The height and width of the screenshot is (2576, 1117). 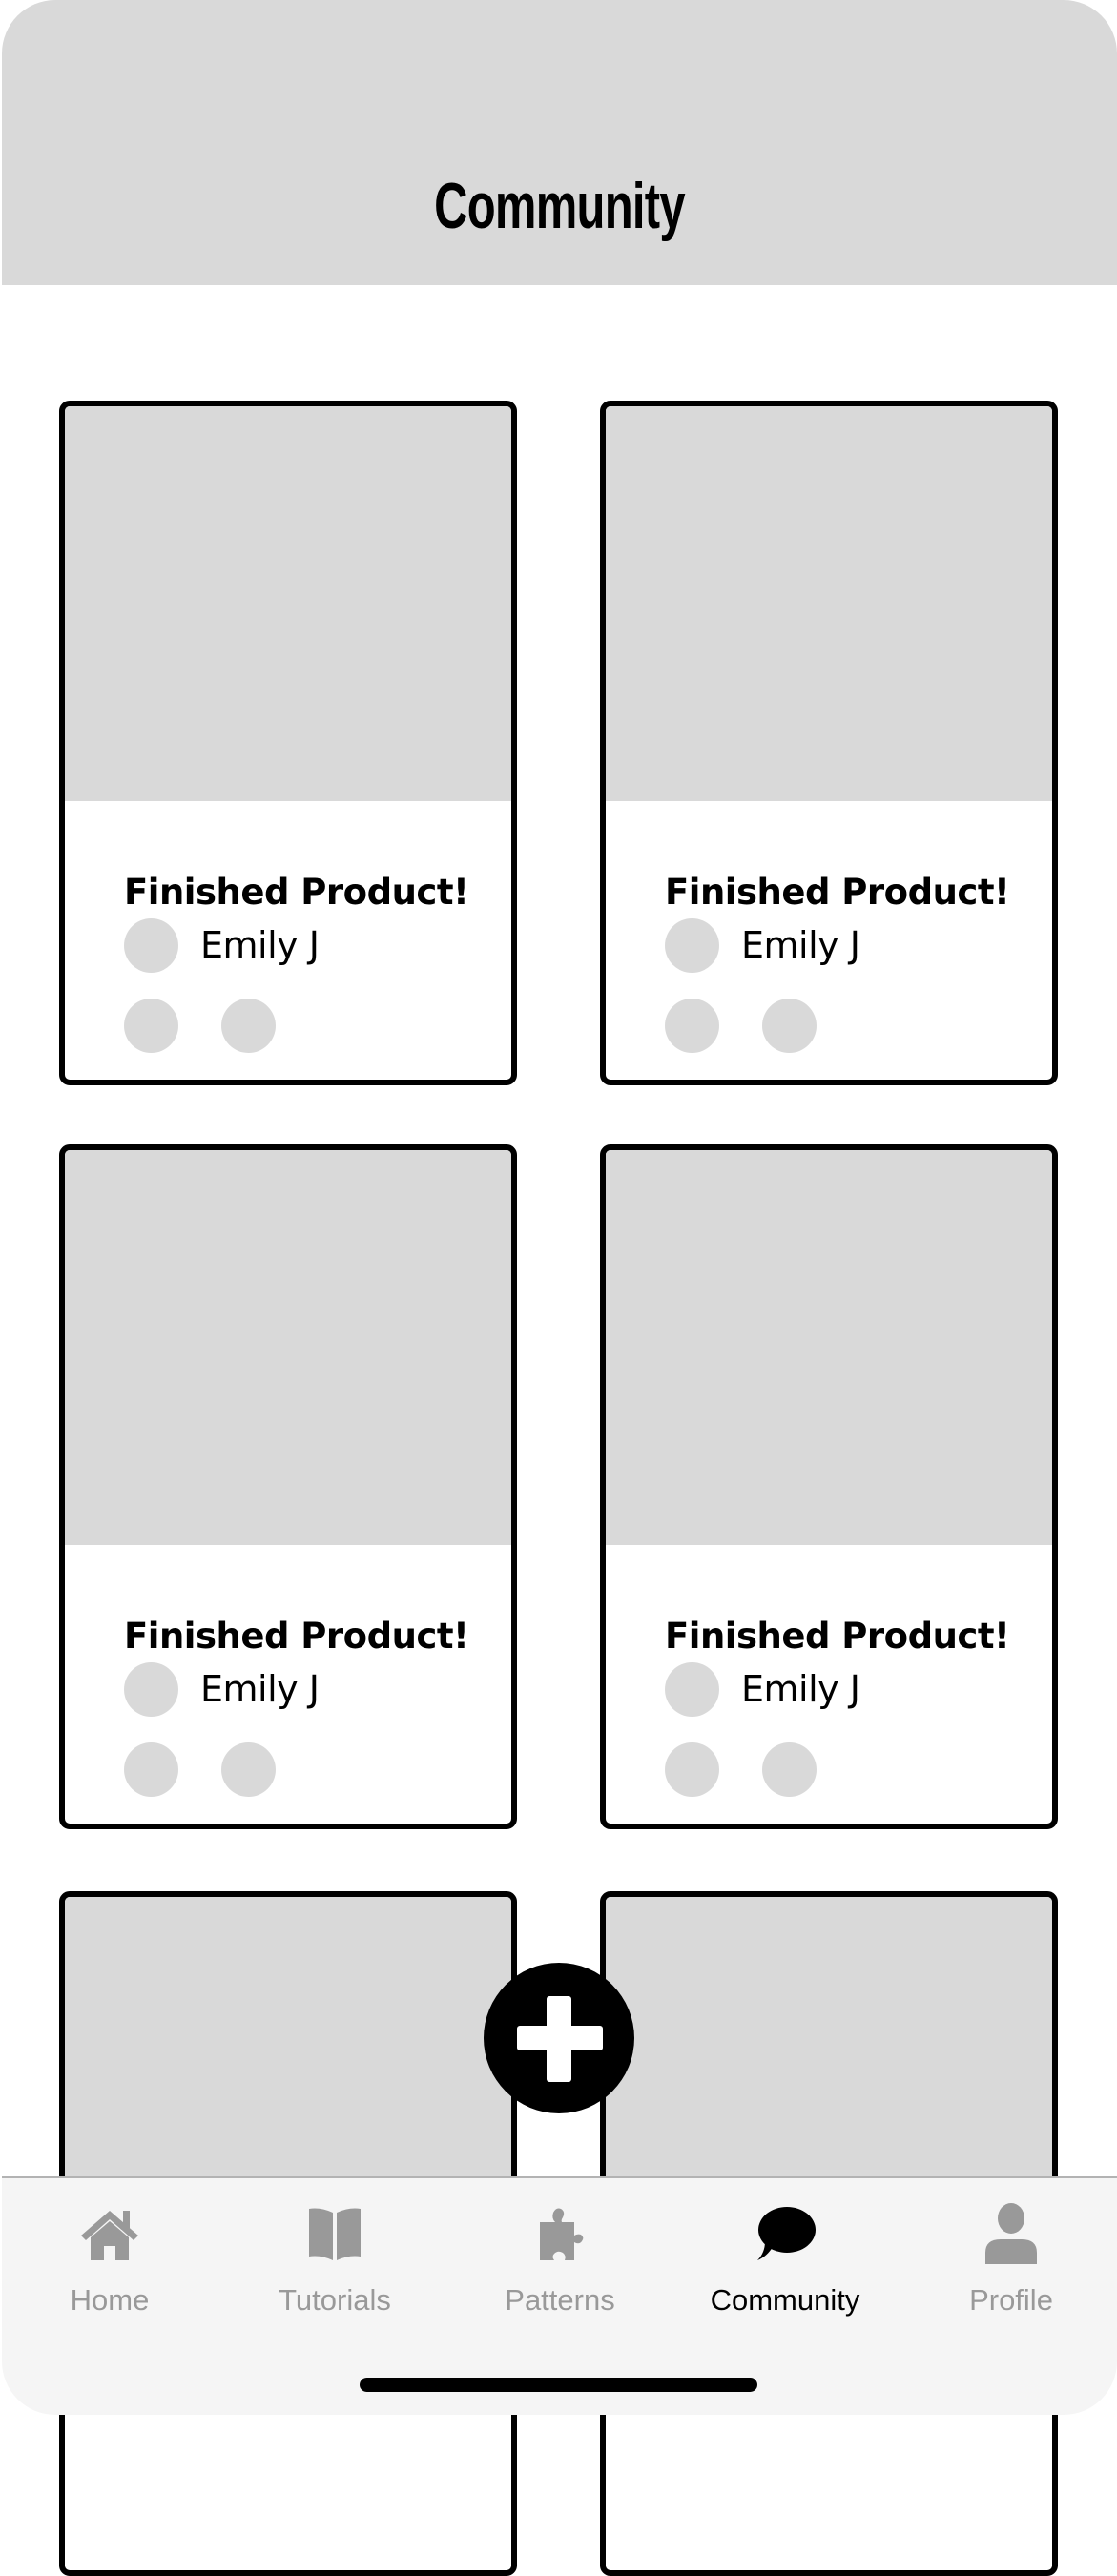 I want to click on tab-tutorials: Tutorials, so click(x=334, y=2254).